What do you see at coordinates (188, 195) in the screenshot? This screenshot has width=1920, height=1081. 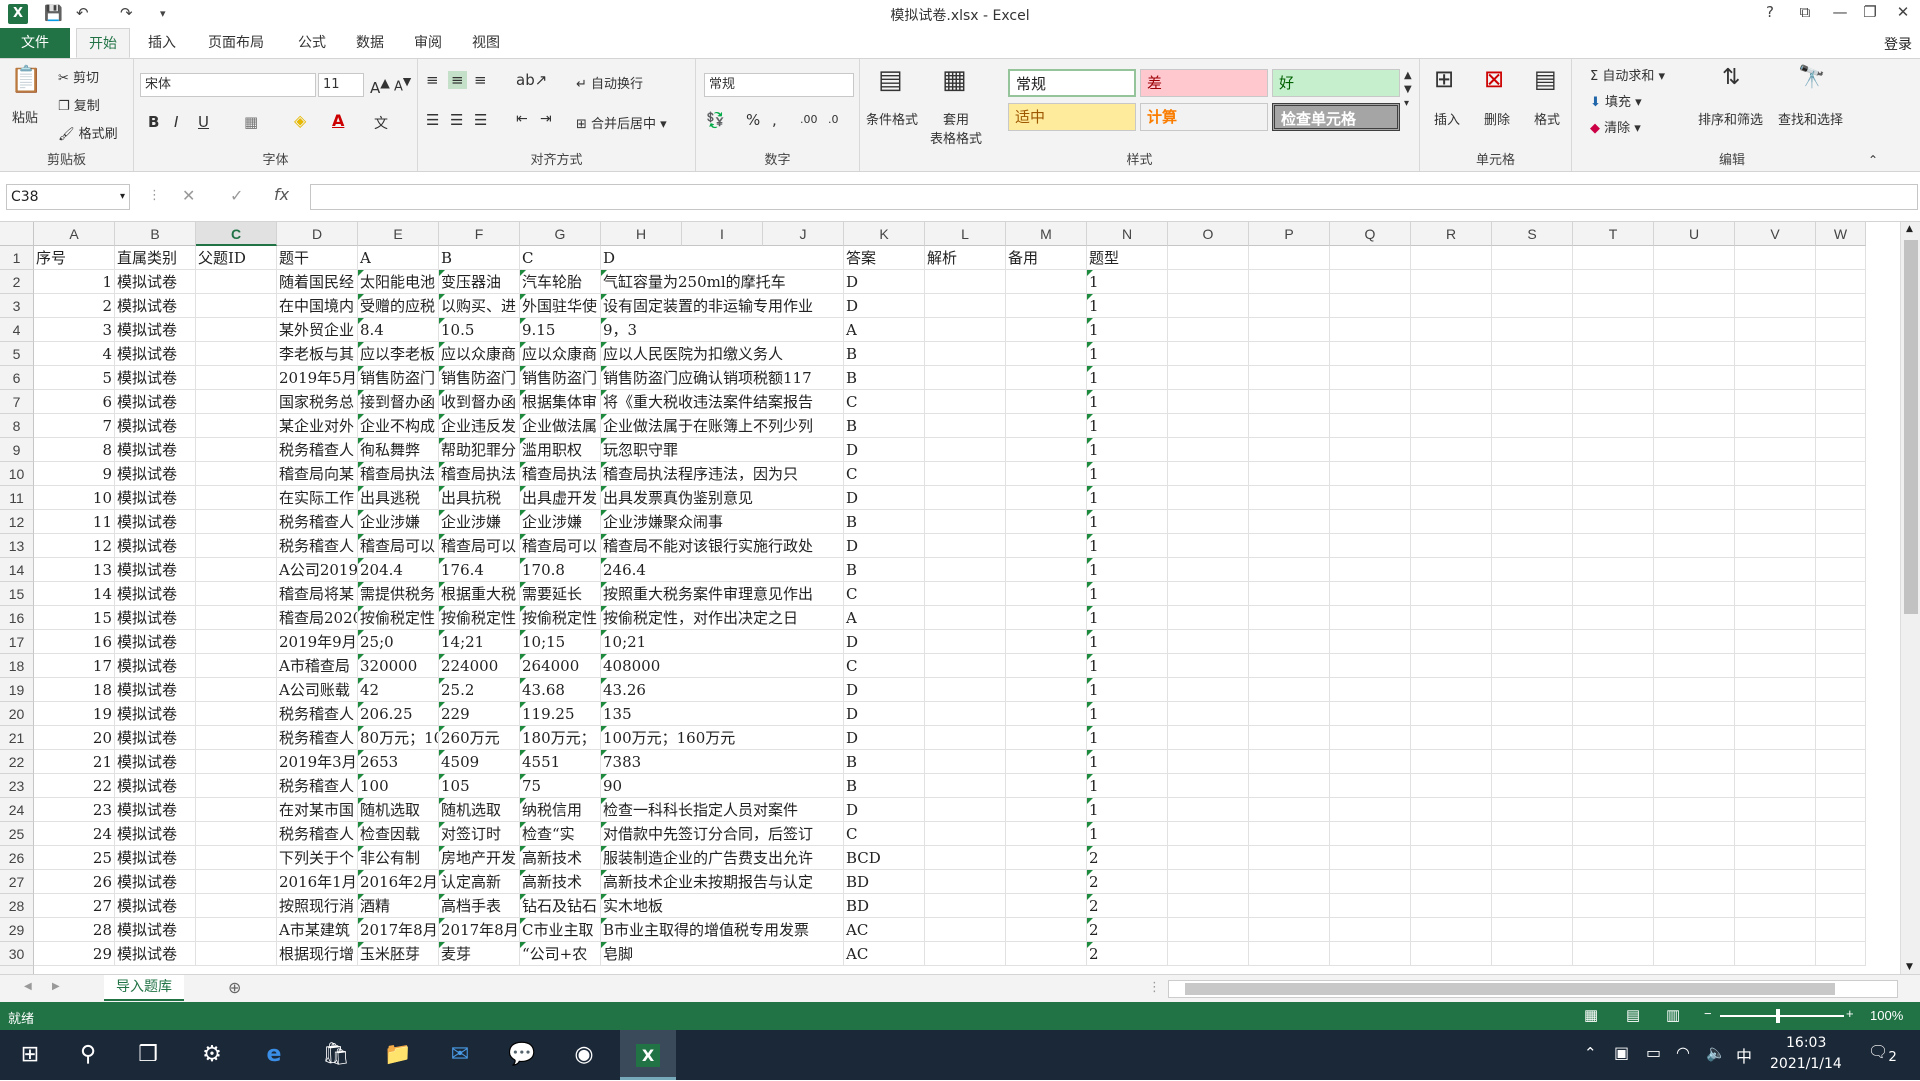 I see `cancel-icon: ✕` at bounding box center [188, 195].